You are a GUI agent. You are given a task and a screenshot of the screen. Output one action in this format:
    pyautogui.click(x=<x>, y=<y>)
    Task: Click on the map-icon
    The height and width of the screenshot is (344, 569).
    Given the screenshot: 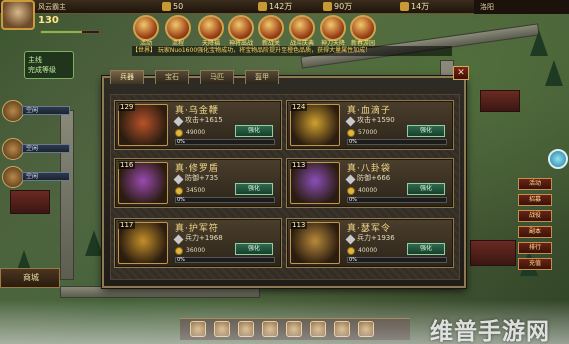 What is the action you would take?
    pyautogui.click(x=404, y=6)
    